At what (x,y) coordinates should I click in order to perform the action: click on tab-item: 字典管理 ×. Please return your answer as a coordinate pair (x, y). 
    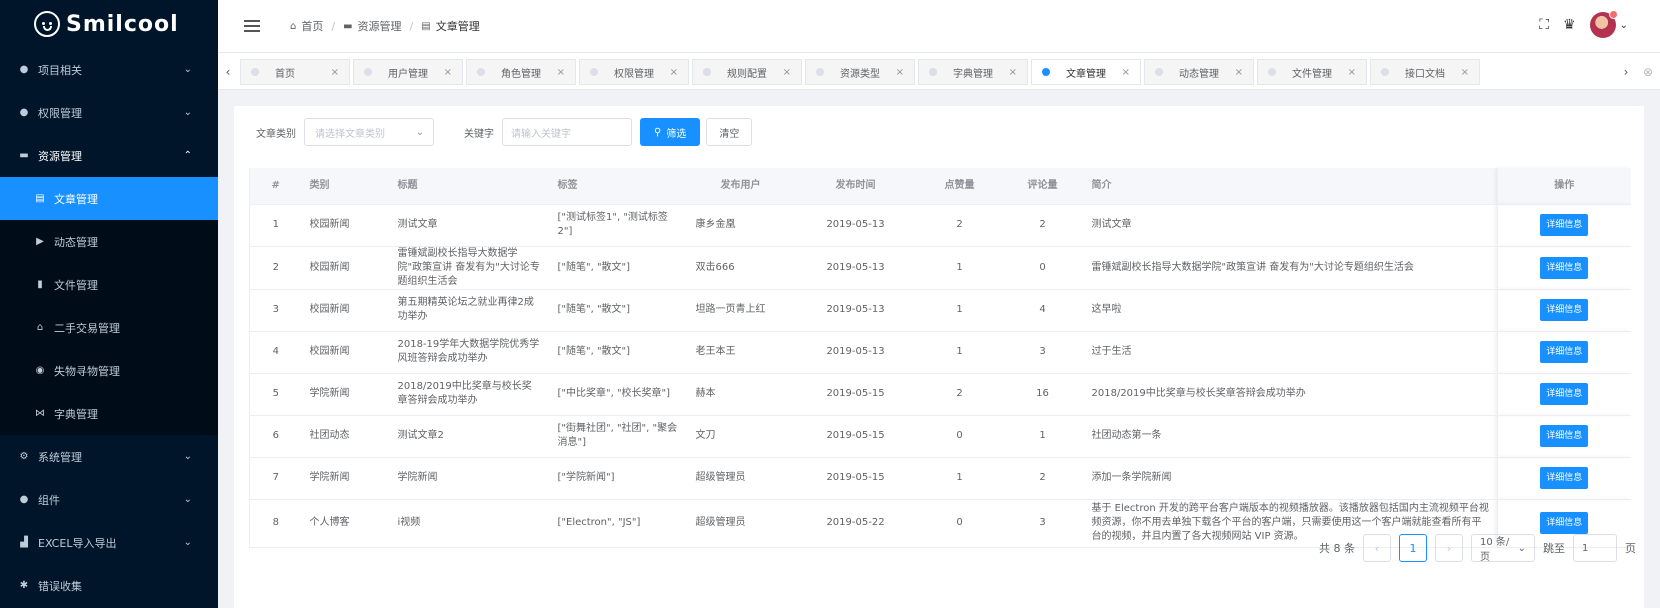
    Looking at the image, I should click on (973, 72).